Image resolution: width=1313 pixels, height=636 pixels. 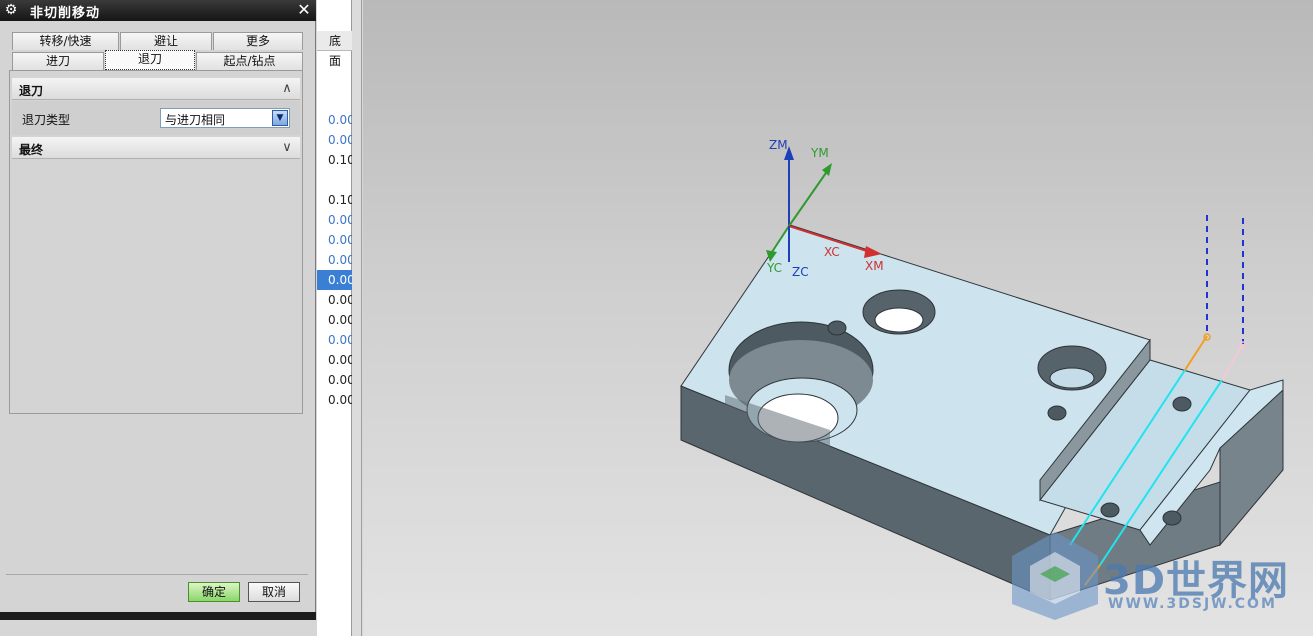 What do you see at coordinates (58, 61) in the screenshot?
I see `tab-engage: 进刀` at bounding box center [58, 61].